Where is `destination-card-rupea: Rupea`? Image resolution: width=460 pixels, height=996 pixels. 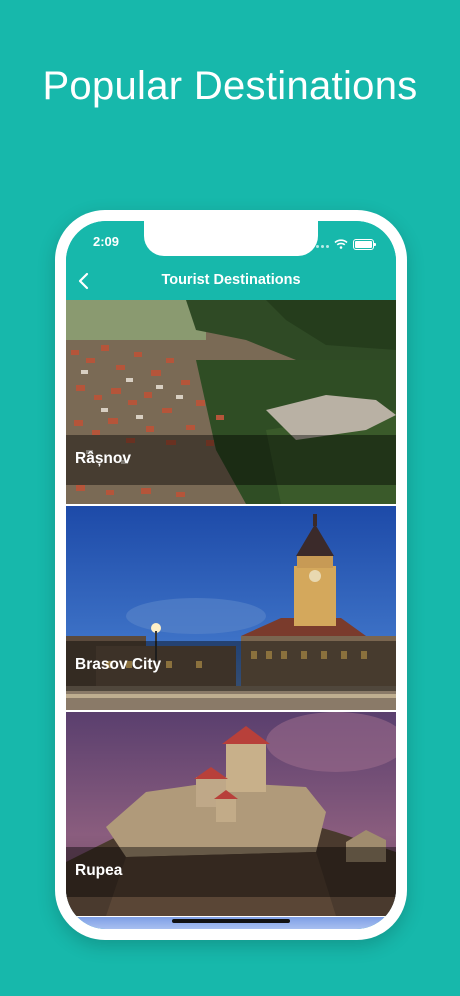 destination-card-rupea: Rupea is located at coordinates (231, 815).